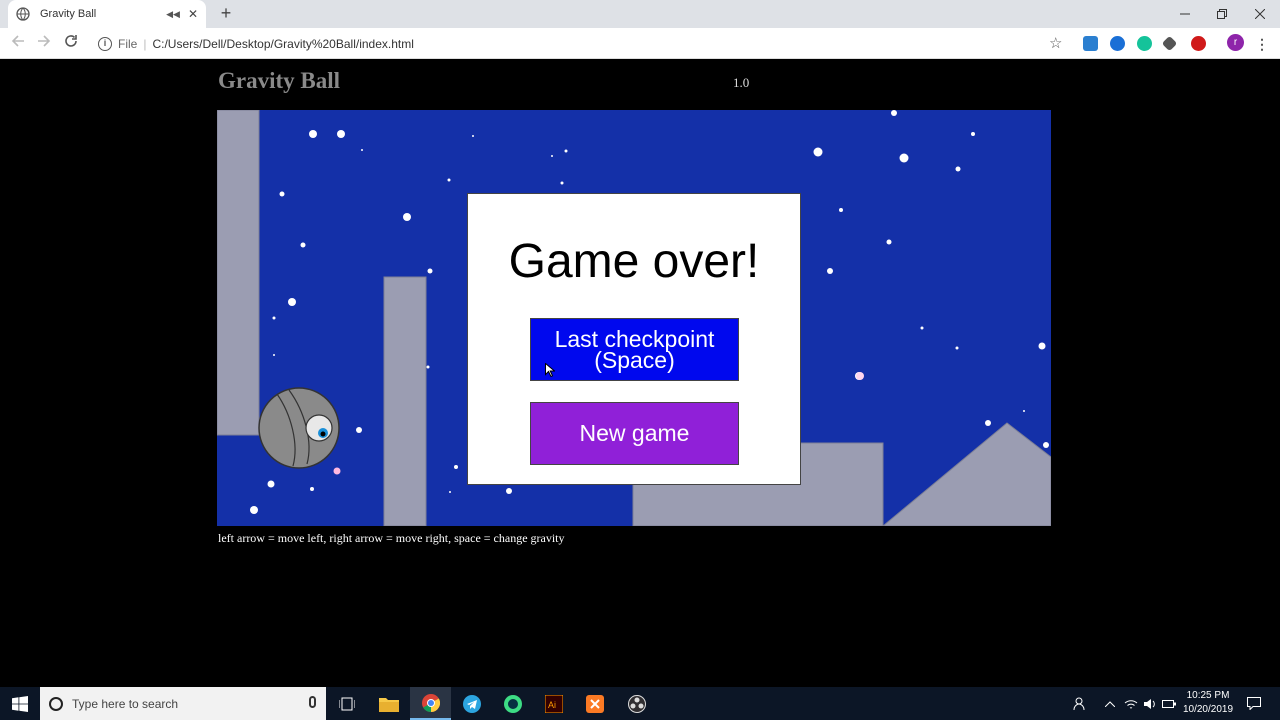 The image size is (1280, 720). Describe the element at coordinates (636, 703) in the screenshot. I see `obs-icon` at that location.